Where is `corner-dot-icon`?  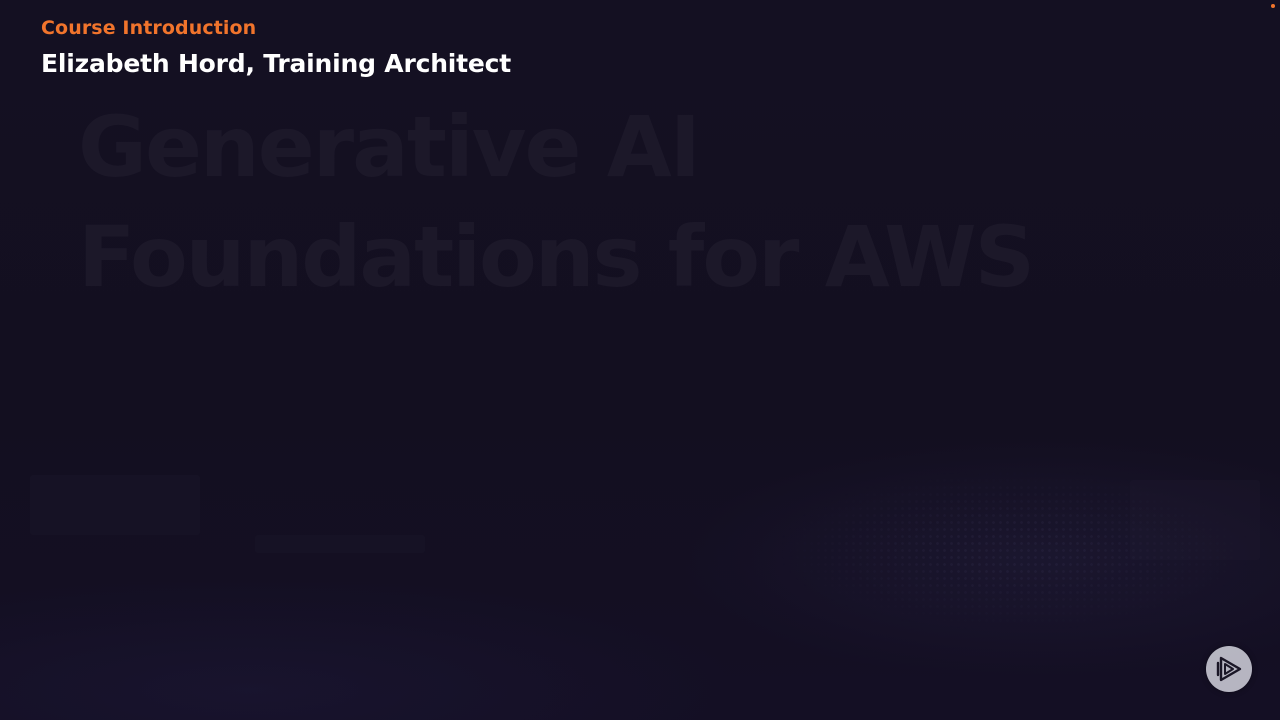
corner-dot-icon is located at coordinates (1273, 6).